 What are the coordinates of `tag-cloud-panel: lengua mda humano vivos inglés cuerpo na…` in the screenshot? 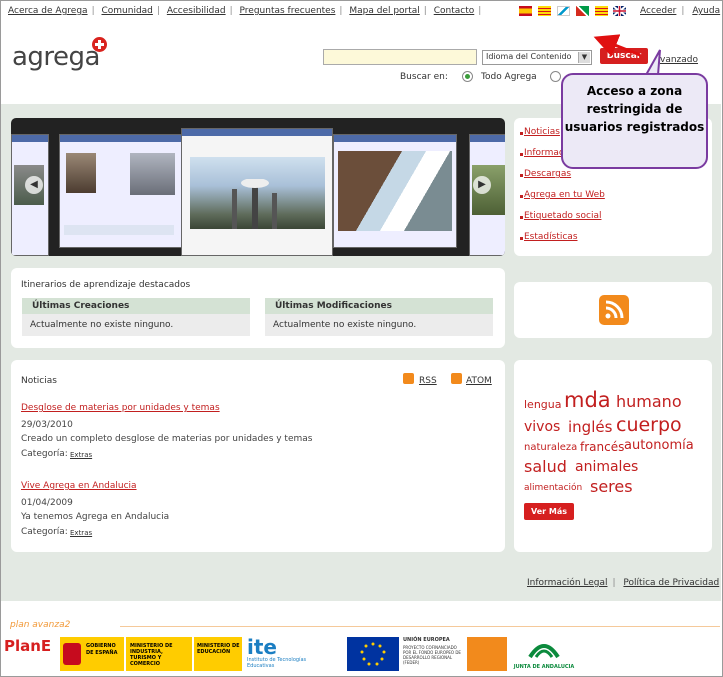 It's located at (613, 456).